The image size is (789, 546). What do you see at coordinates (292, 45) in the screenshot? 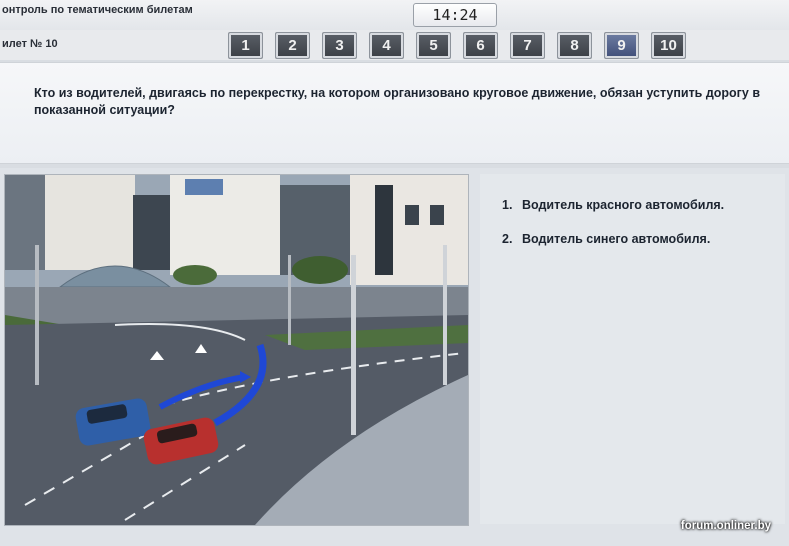
I see `question-button-2: 2` at bounding box center [292, 45].